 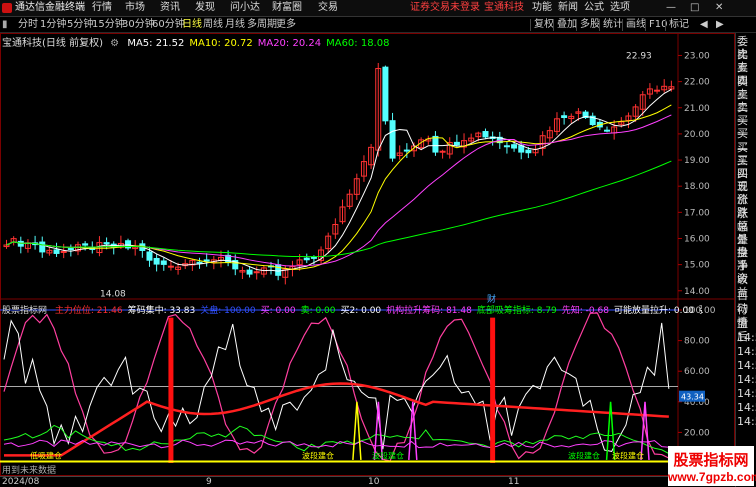 I want to click on period-15min: 15分钟, so click(x=108, y=25).